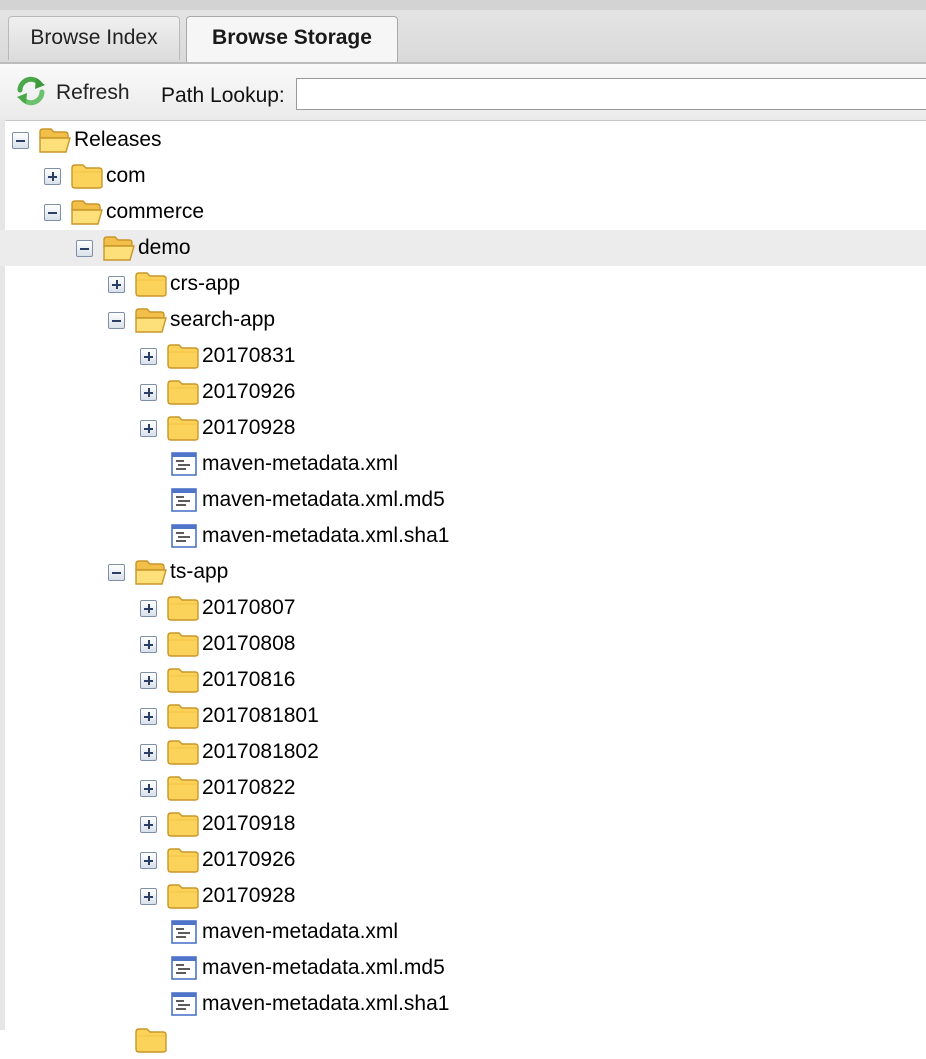 This screenshot has height=1059, width=926. Describe the element at coordinates (93, 92) in the screenshot. I see `refresh-label: Refresh` at that location.